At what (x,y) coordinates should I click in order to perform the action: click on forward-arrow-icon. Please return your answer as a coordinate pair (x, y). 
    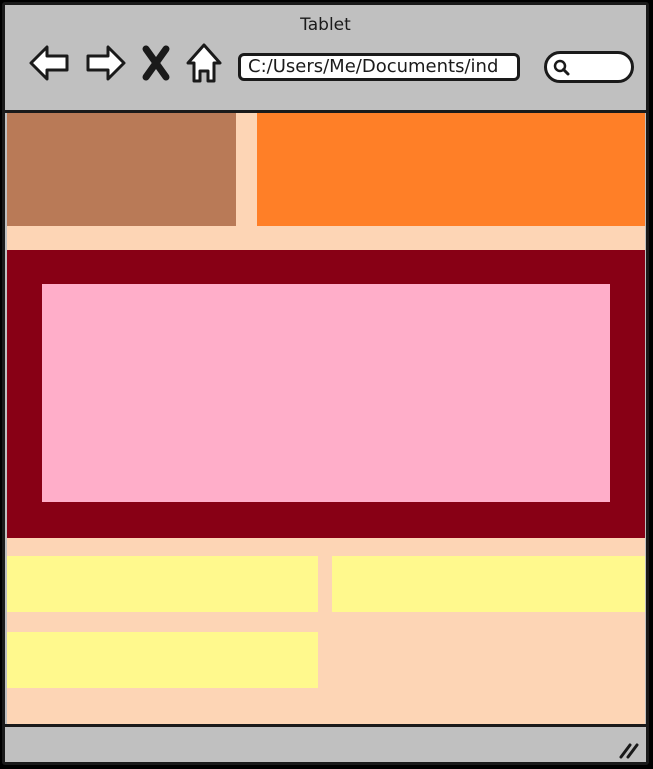
    Looking at the image, I should click on (106, 63).